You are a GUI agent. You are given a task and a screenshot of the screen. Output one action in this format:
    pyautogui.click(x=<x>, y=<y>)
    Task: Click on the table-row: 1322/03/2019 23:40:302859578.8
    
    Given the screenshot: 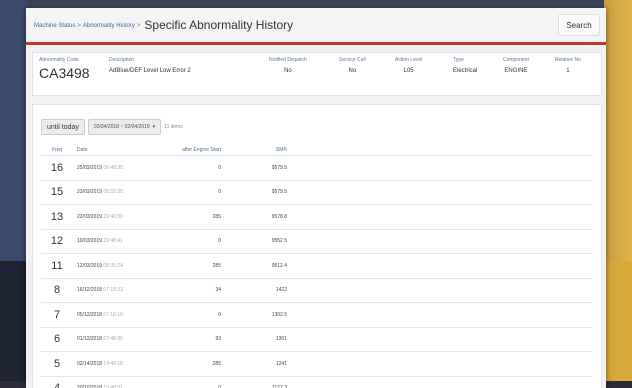 What is the action you would take?
    pyautogui.click(x=317, y=217)
    